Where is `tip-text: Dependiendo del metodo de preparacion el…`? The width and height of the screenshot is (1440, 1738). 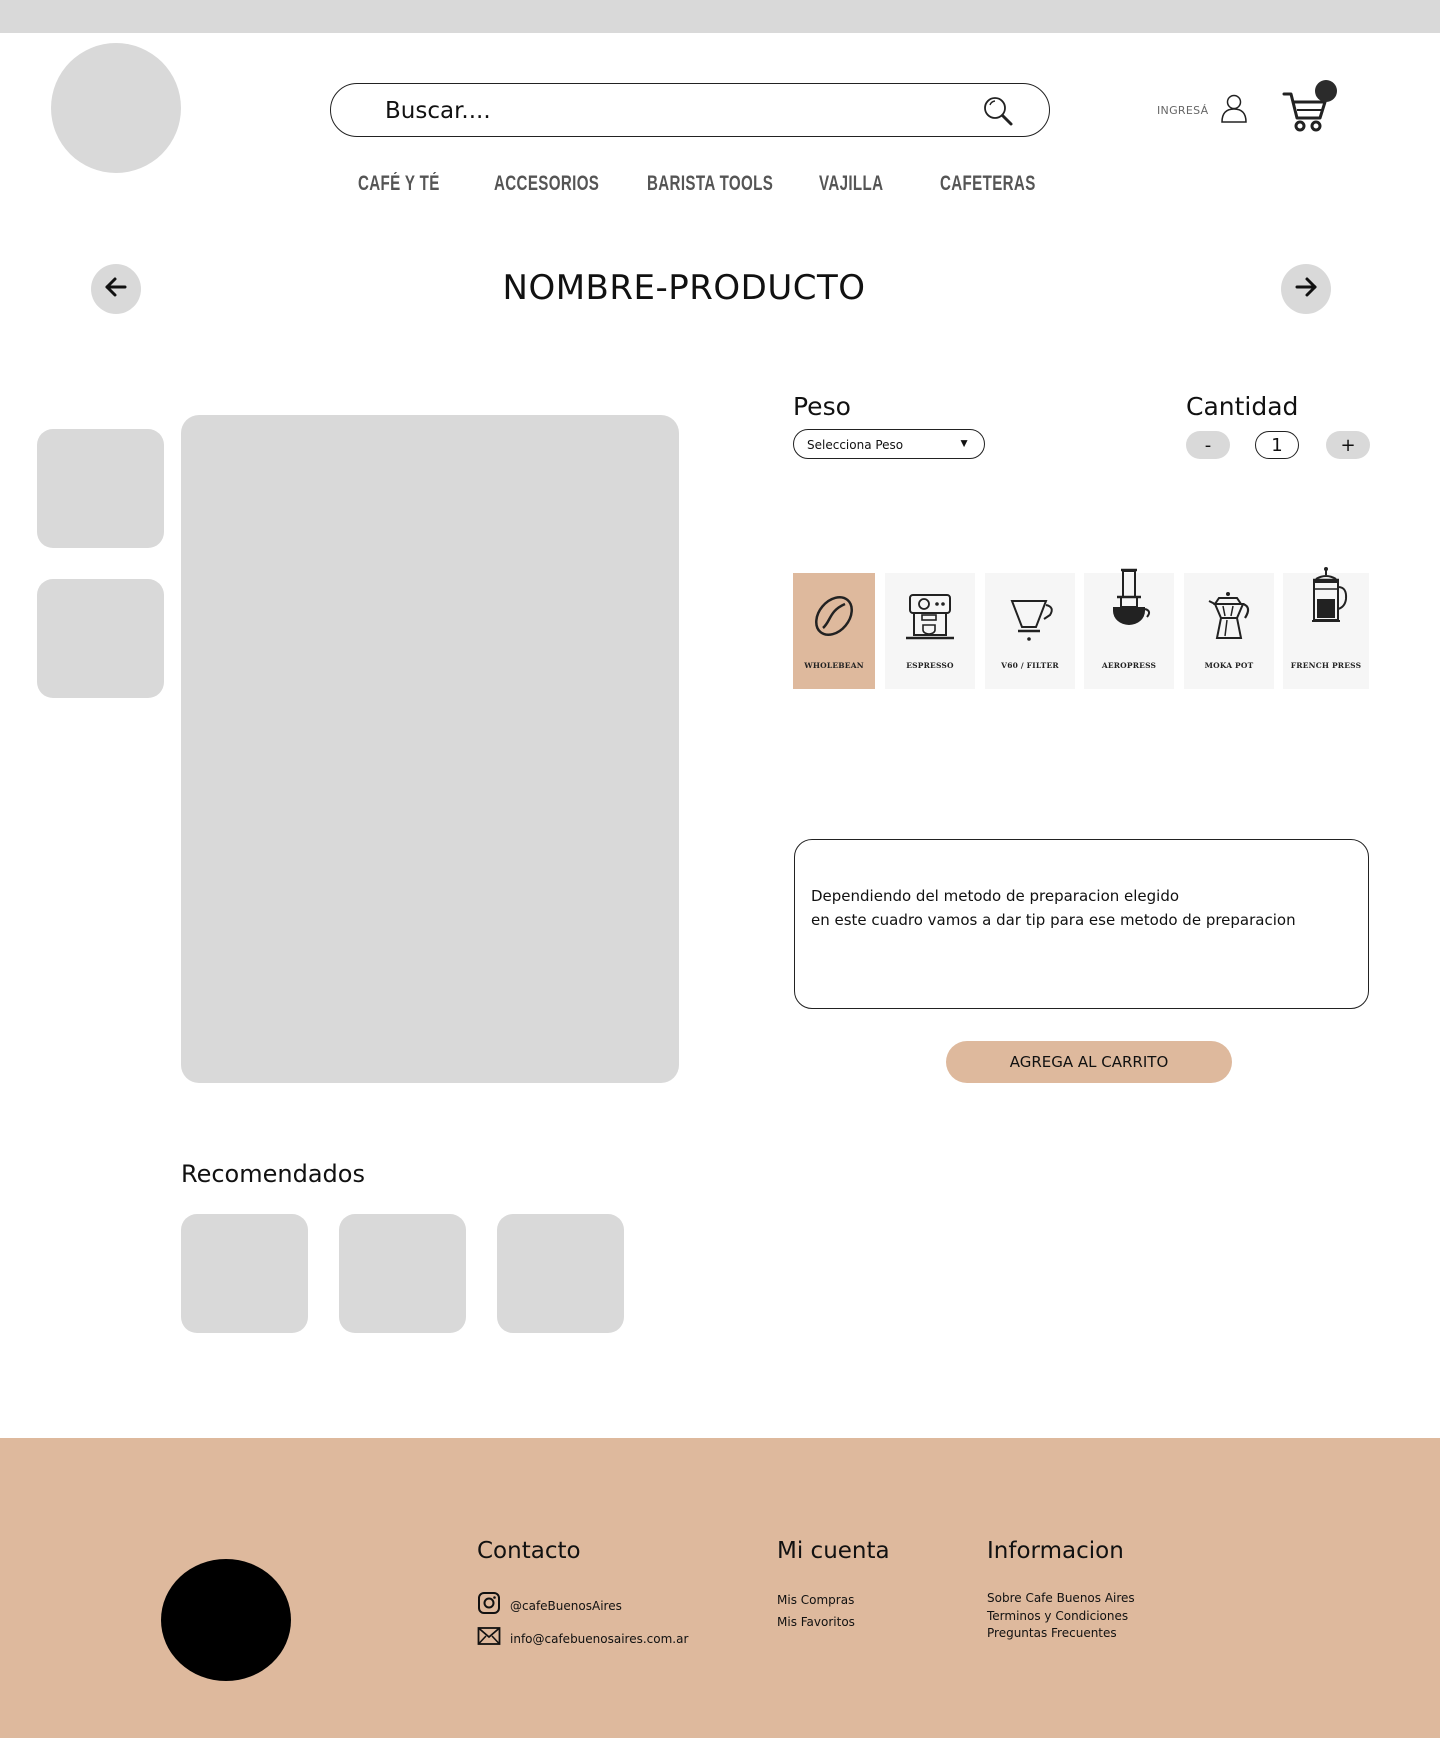
tip-text: Dependiendo del metodo de preparacion el… is located at coordinates (1053, 908).